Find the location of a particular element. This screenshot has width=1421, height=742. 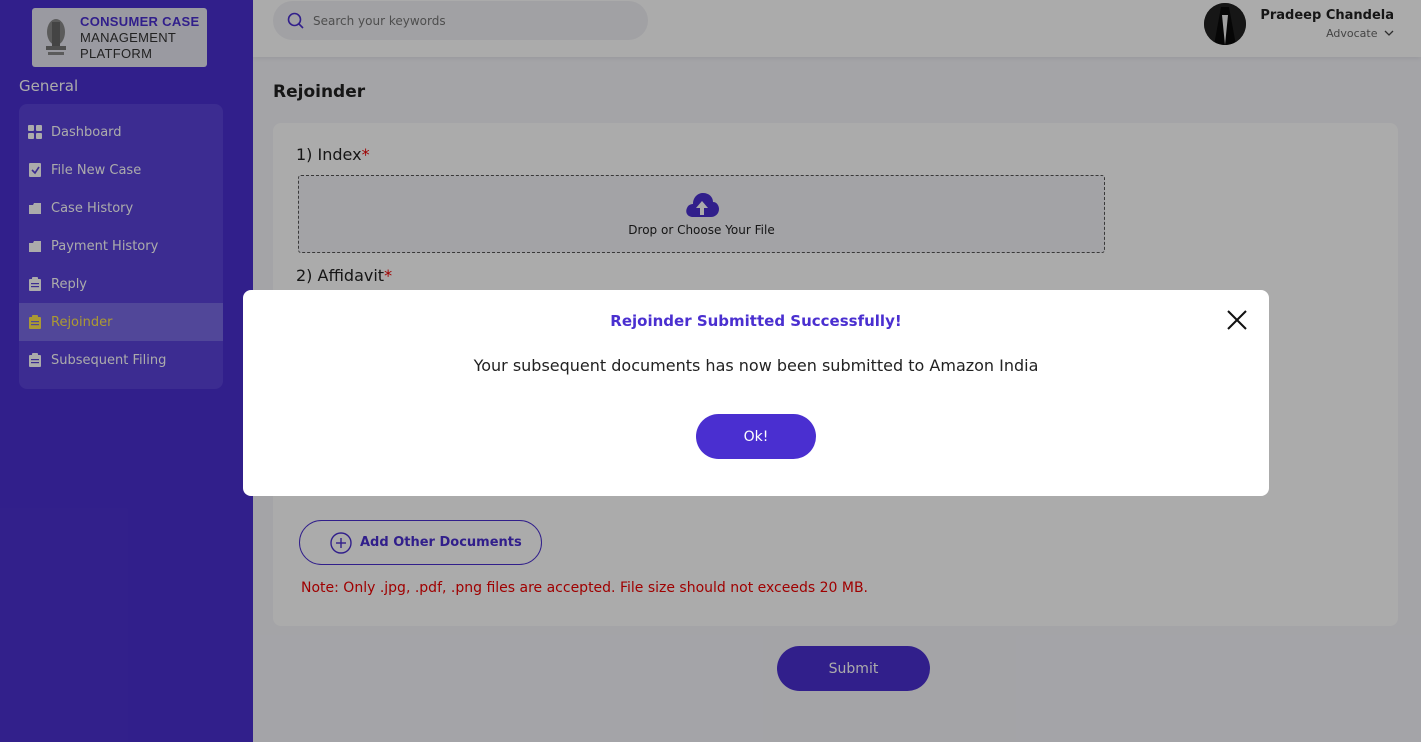

modal-title: Rejoinder Submitted Successfully! is located at coordinates (756, 321).